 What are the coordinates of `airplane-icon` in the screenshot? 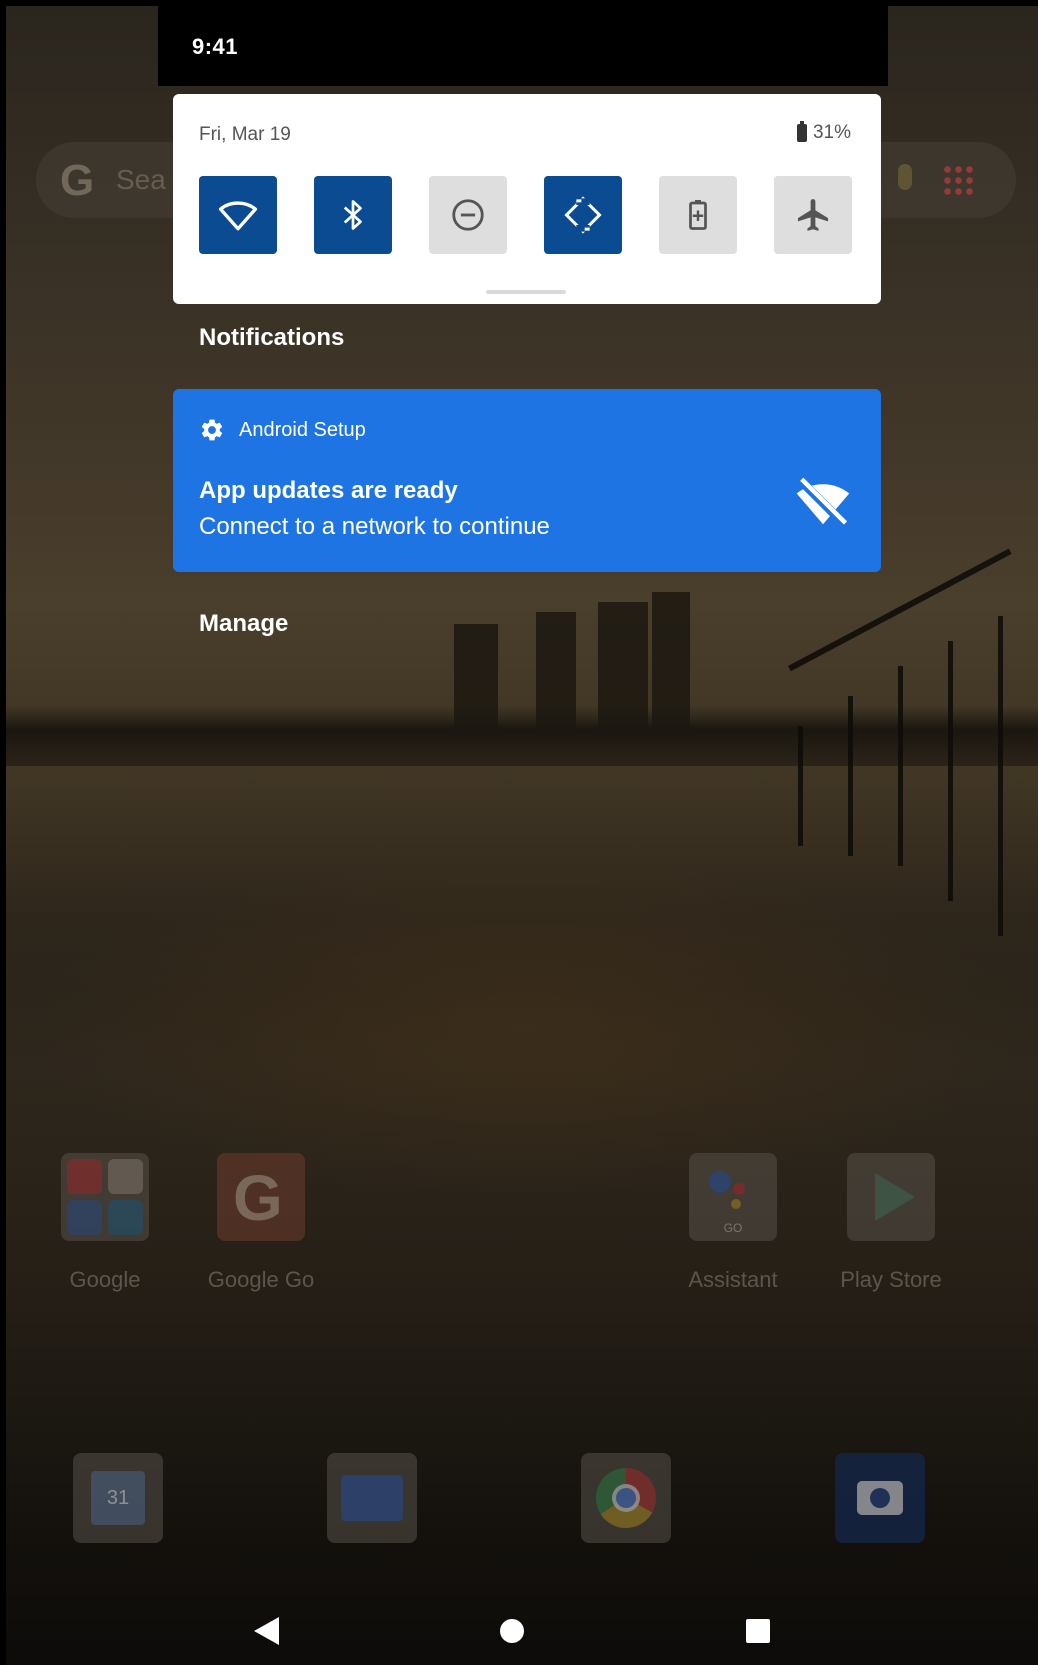 It's located at (813, 215).